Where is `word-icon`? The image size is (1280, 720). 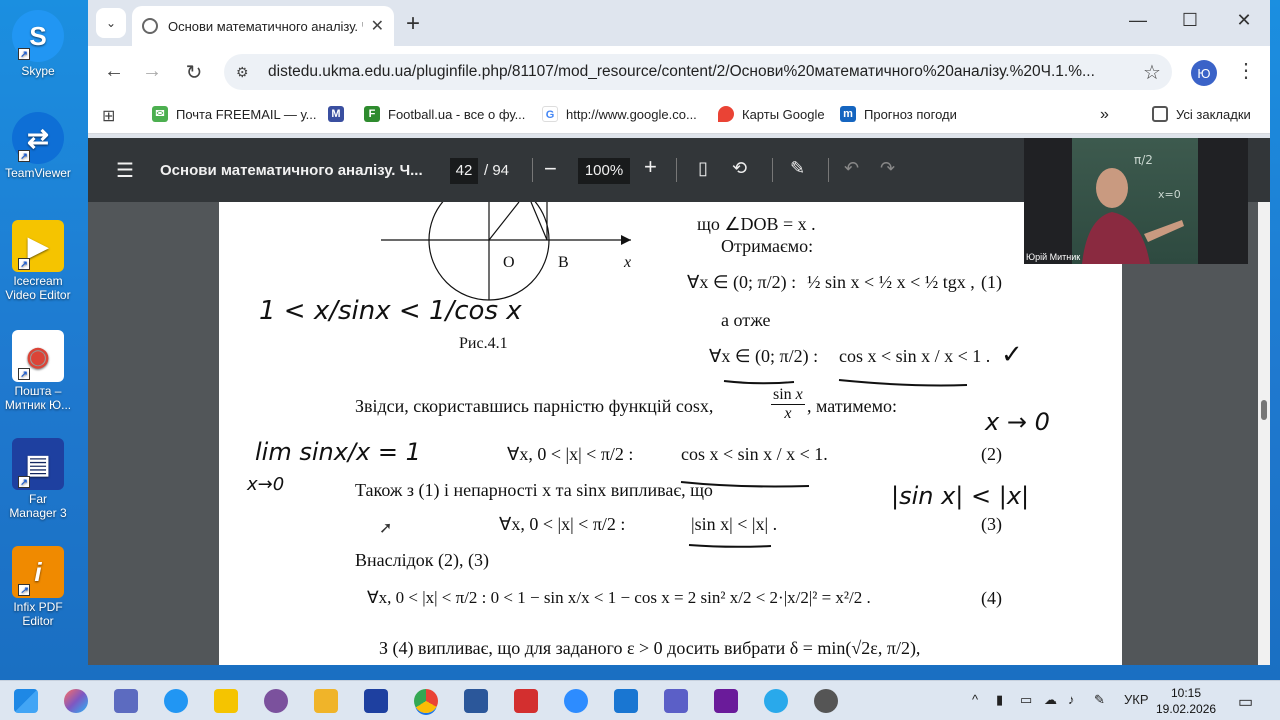 word-icon is located at coordinates (476, 701).